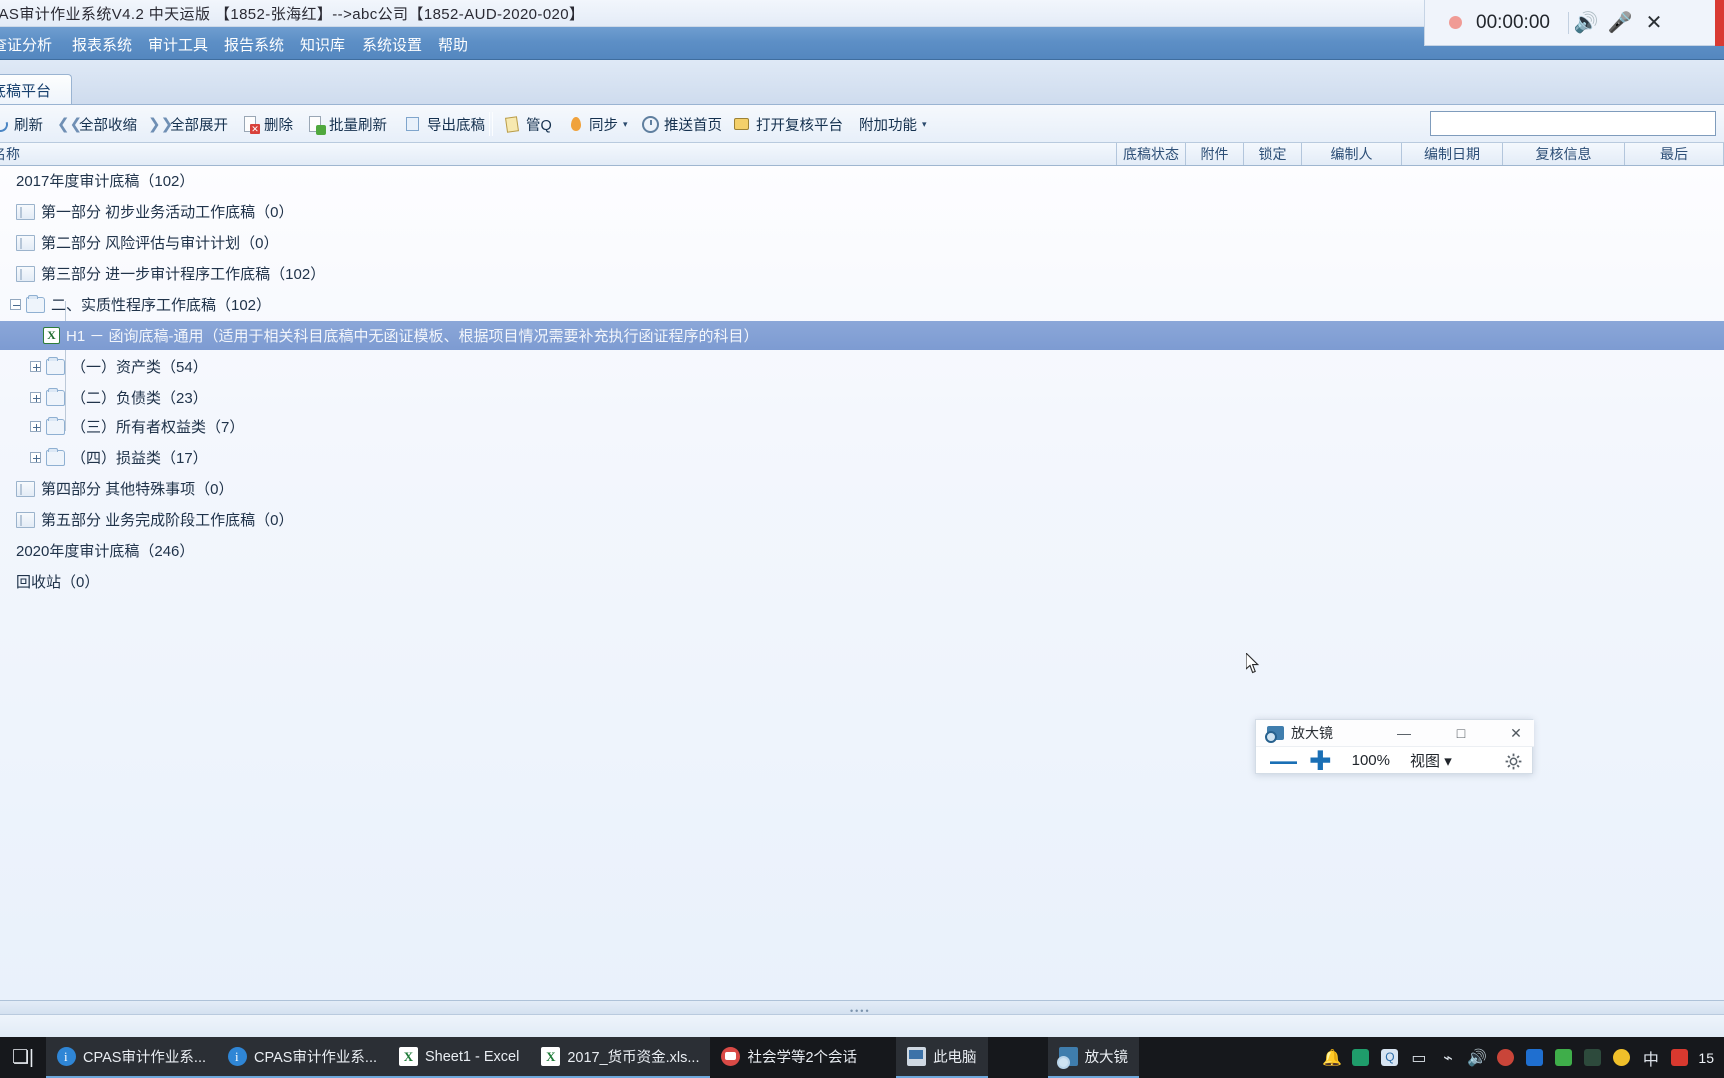  I want to click on column-header-review-info: 复核信息, so click(1564, 154).